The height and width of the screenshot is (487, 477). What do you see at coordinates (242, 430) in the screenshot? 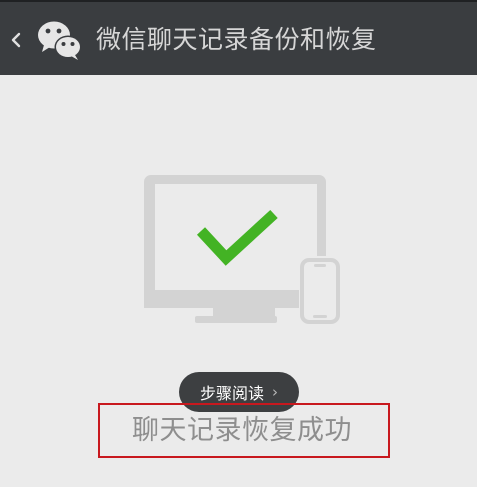
I see `success-message: 聊天记录恢复成功` at bounding box center [242, 430].